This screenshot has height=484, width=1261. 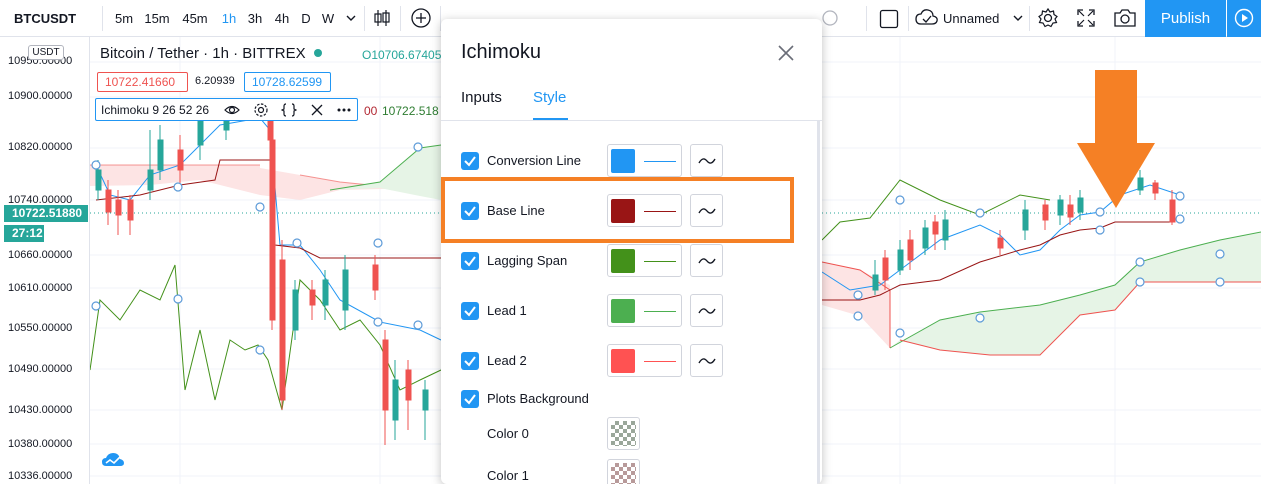 I want to click on price-label: 10430.00000, so click(x=40, y=410).